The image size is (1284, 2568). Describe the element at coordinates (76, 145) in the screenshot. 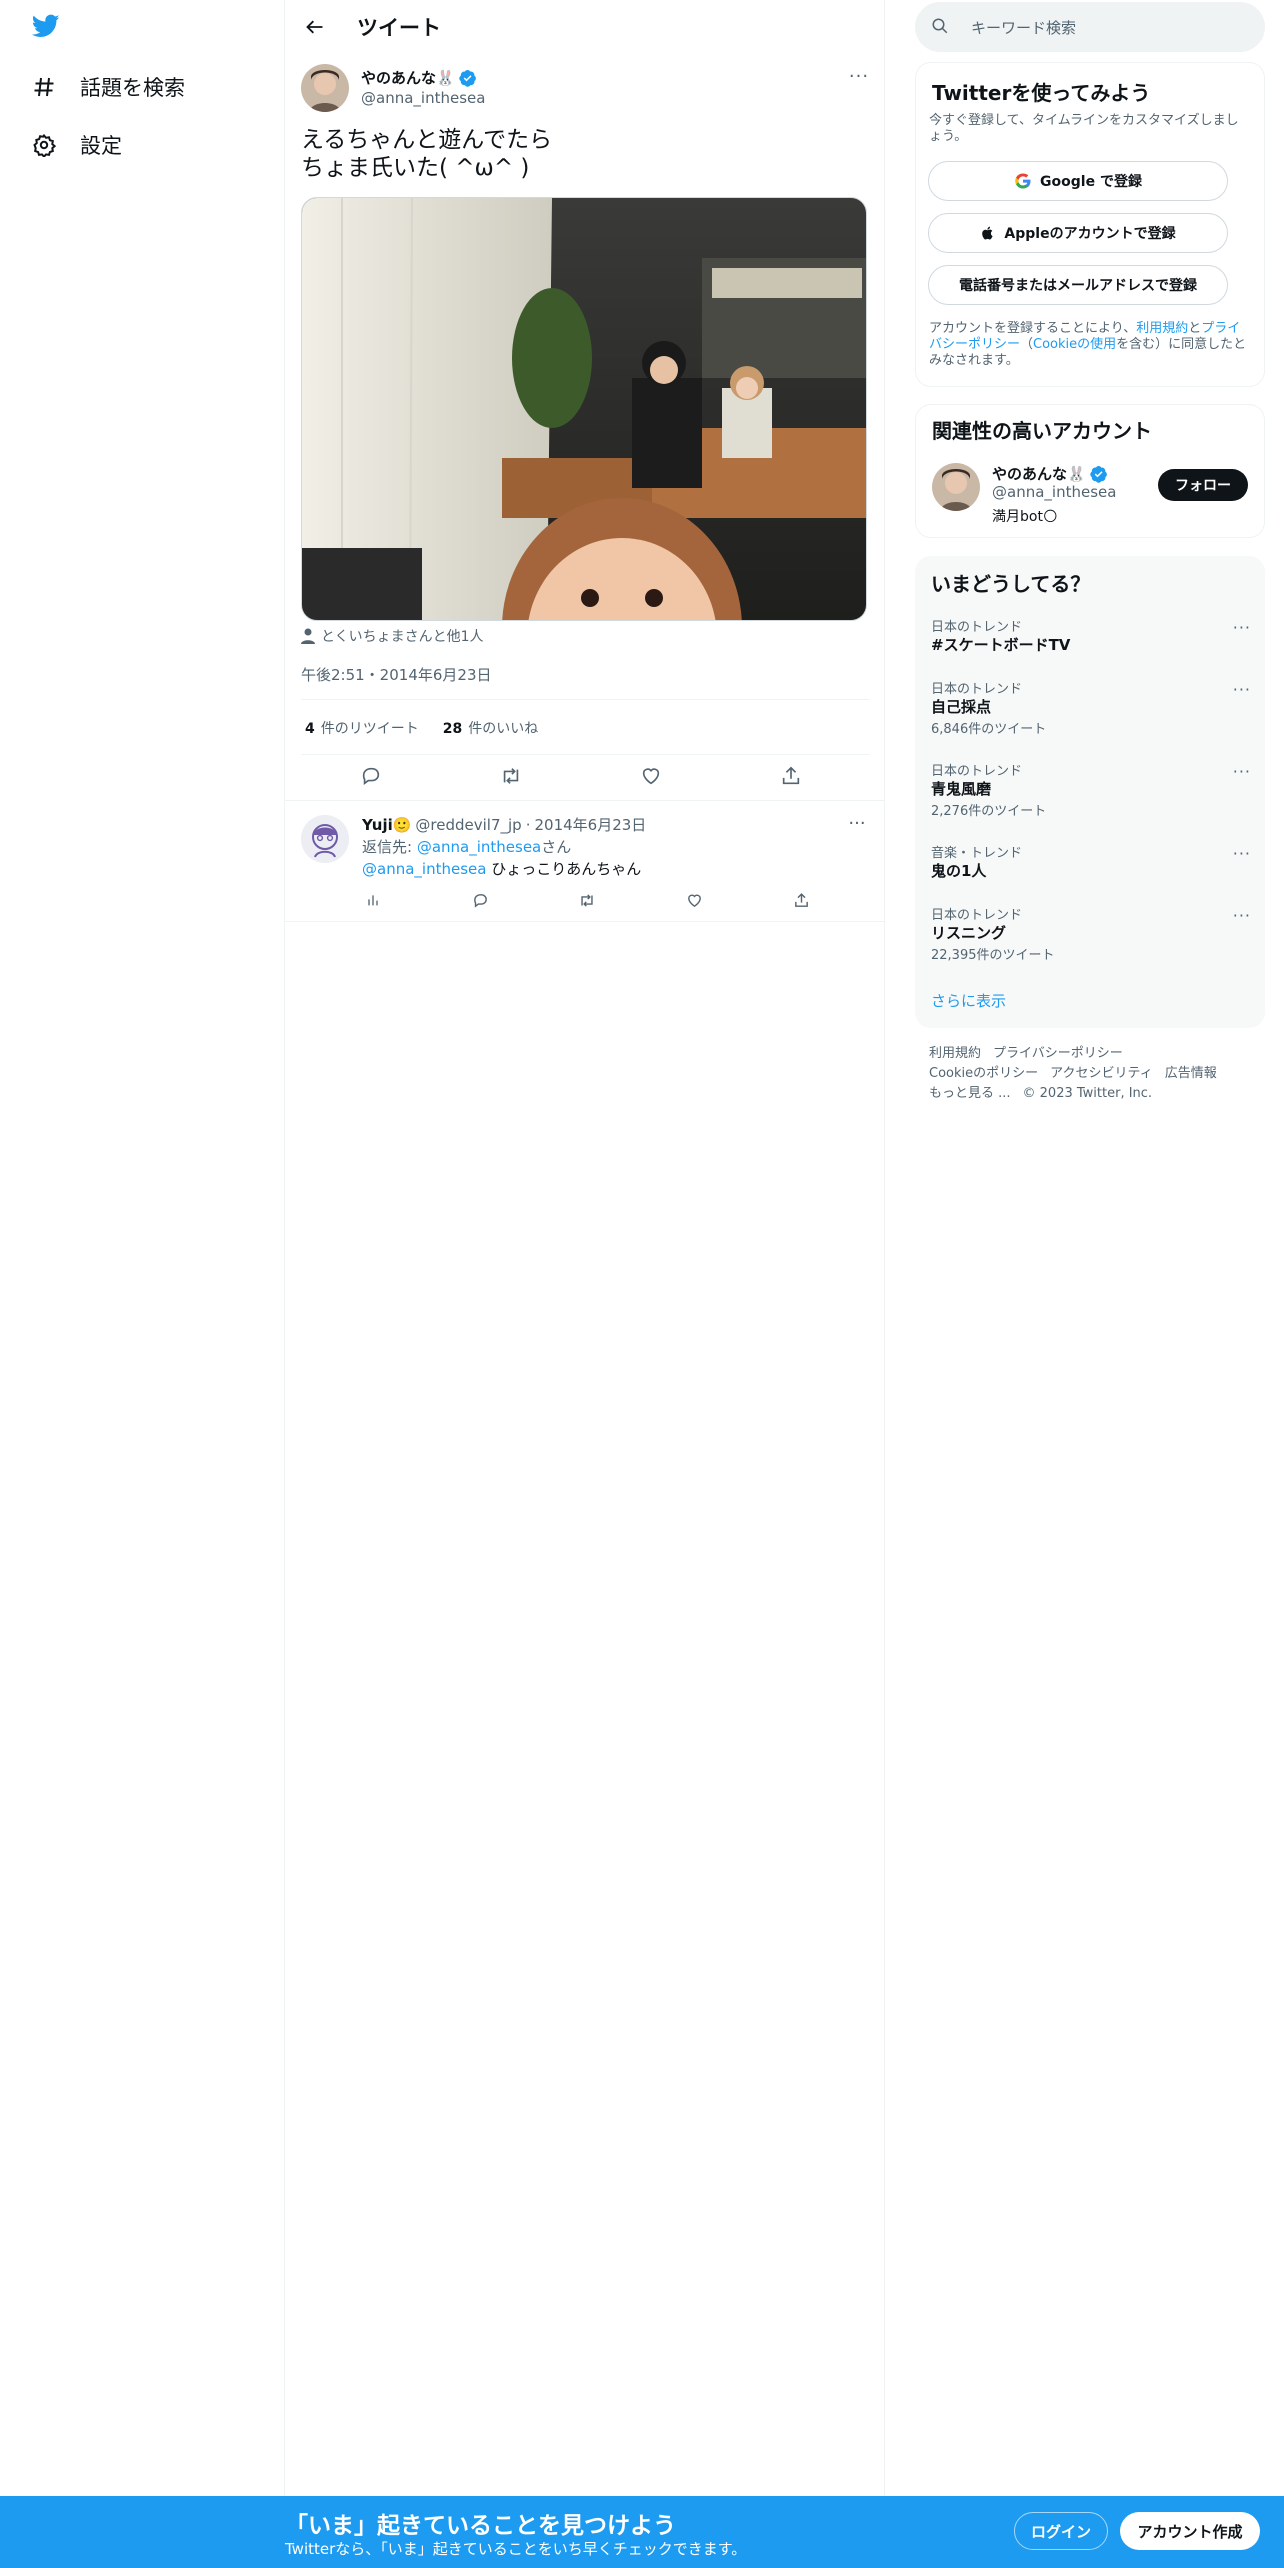

I see `nav-item-settings: 設定` at that location.